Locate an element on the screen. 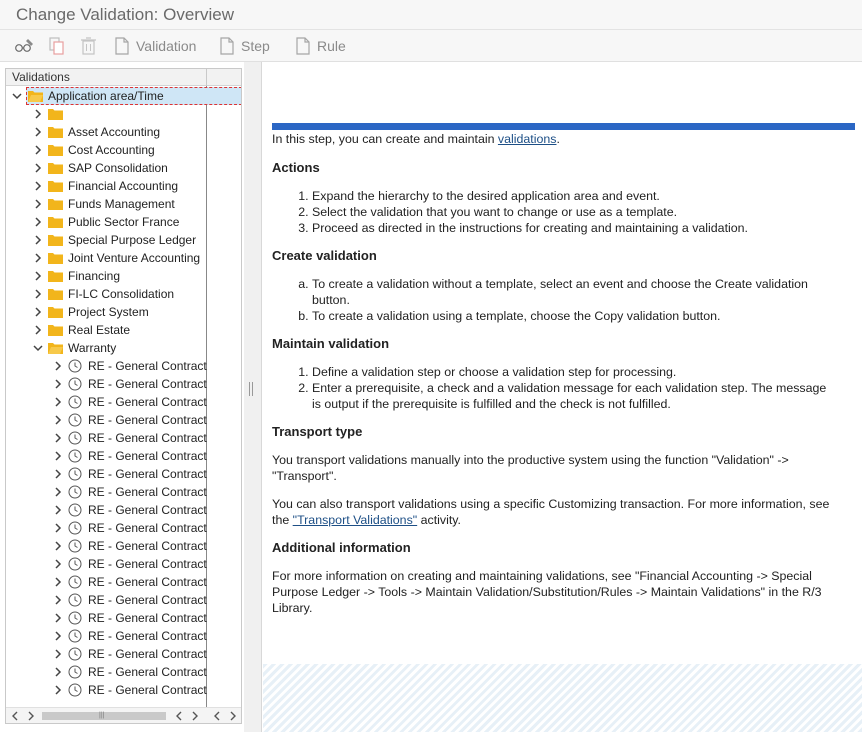 The width and height of the screenshot is (862, 732). tree-folder-node: Project System is located at coordinates (123, 312).